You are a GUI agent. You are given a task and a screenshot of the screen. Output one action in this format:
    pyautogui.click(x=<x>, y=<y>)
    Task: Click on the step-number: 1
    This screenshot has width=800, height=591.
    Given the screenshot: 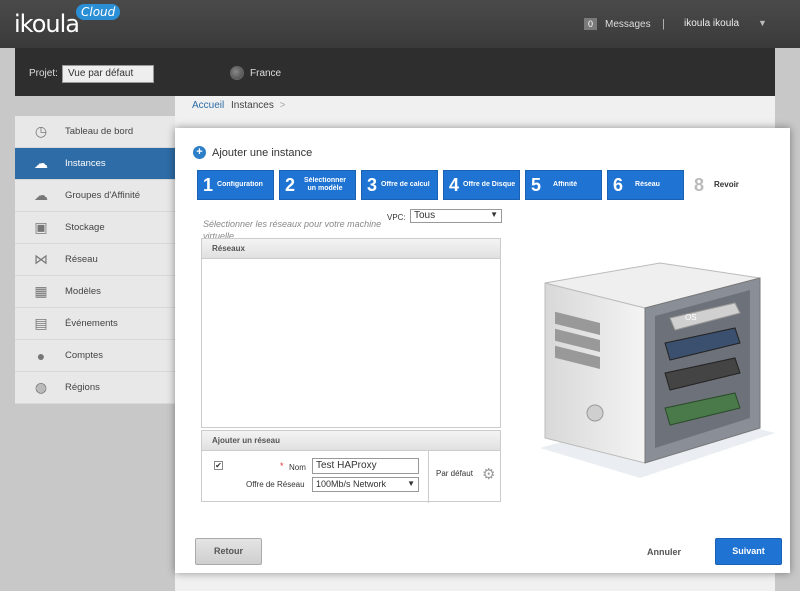 What is the action you would take?
    pyautogui.click(x=208, y=184)
    